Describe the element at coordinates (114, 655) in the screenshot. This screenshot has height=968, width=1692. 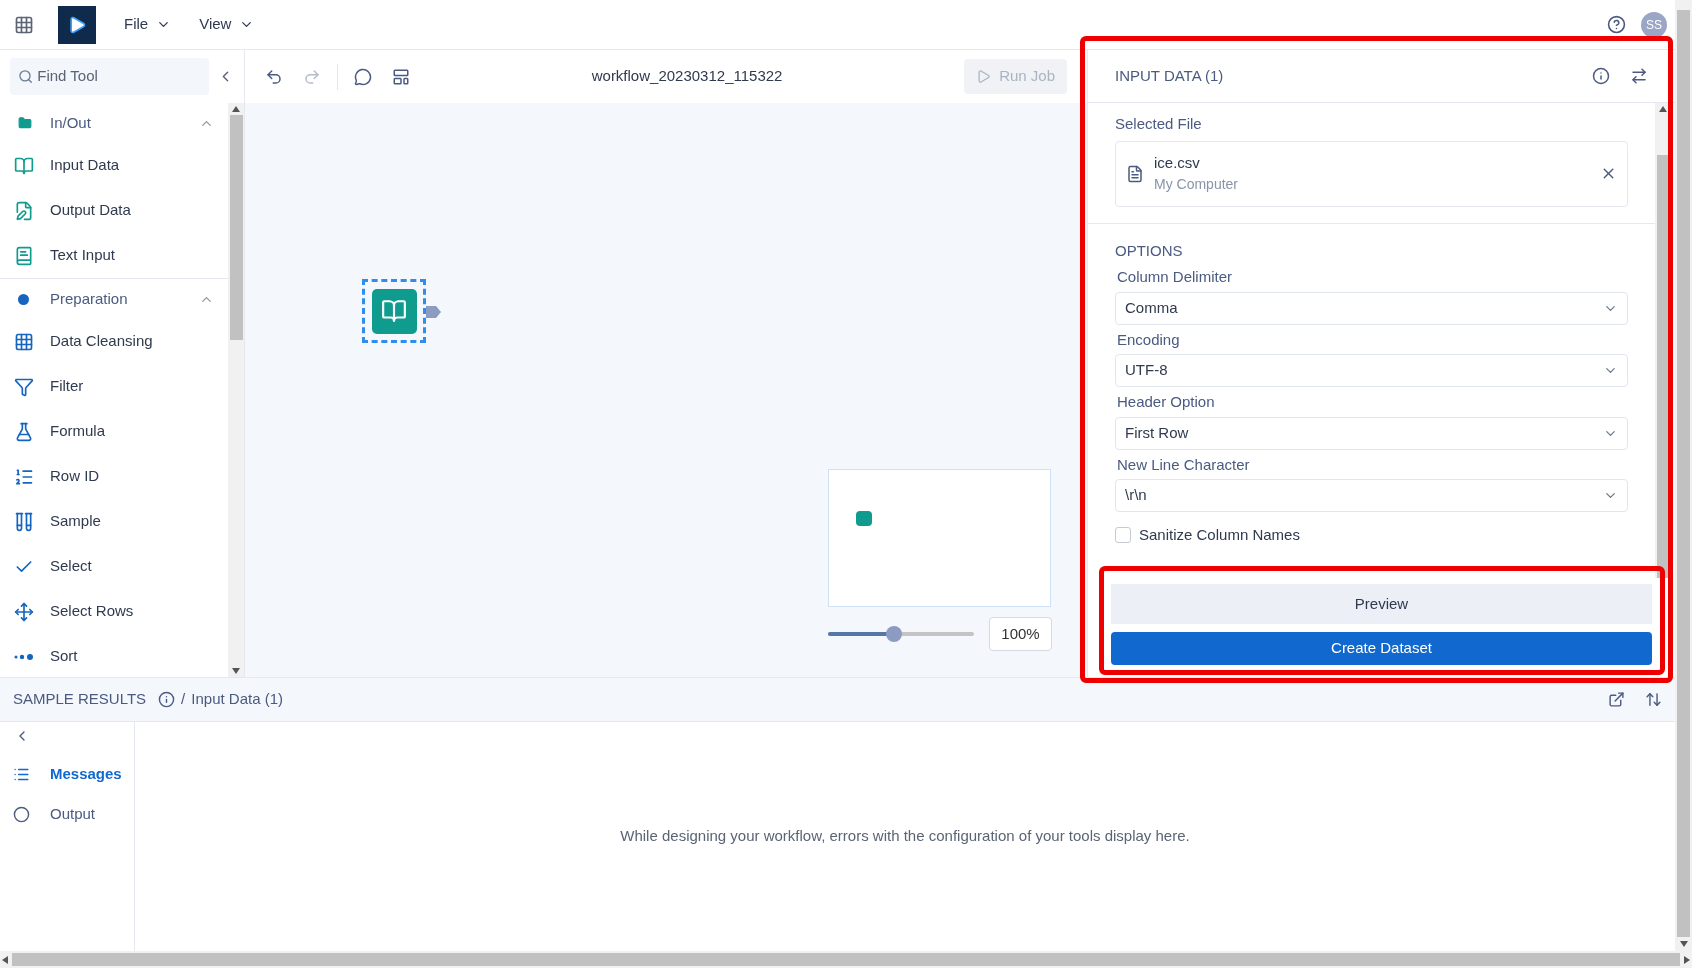
I see `tool-item: Sort` at that location.